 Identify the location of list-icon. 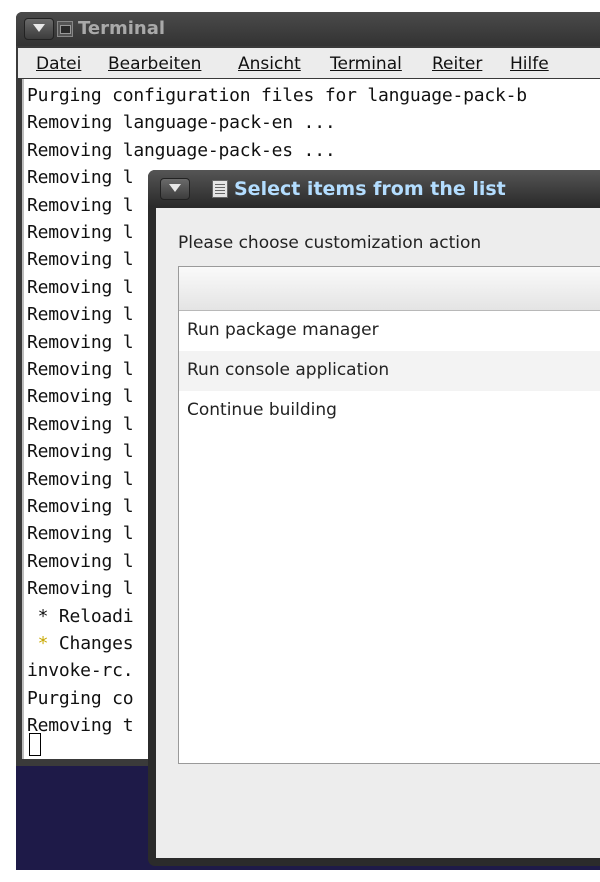
(220, 189).